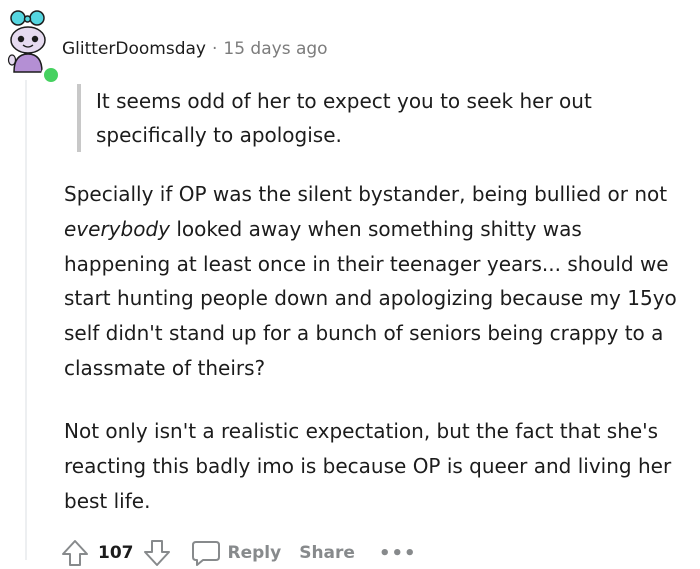  I want to click on share-button: Share, so click(327, 553).